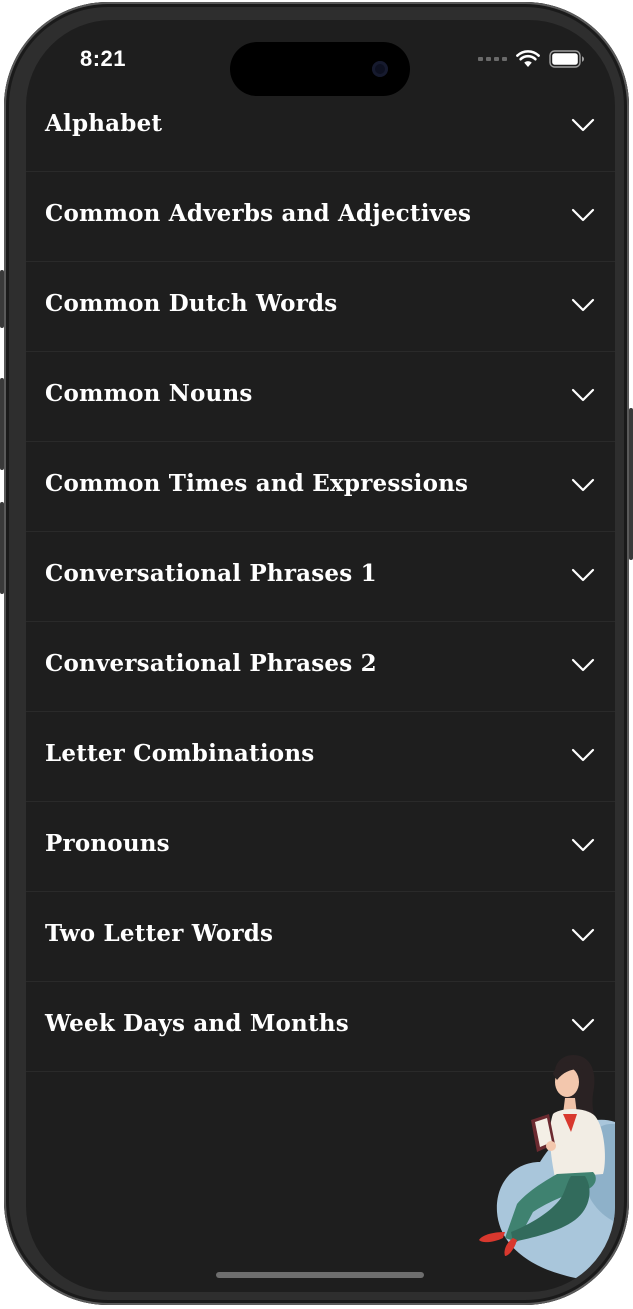  Describe the element at coordinates (211, 573) in the screenshot. I see `topic-label: Conversational Phrases 1` at that location.